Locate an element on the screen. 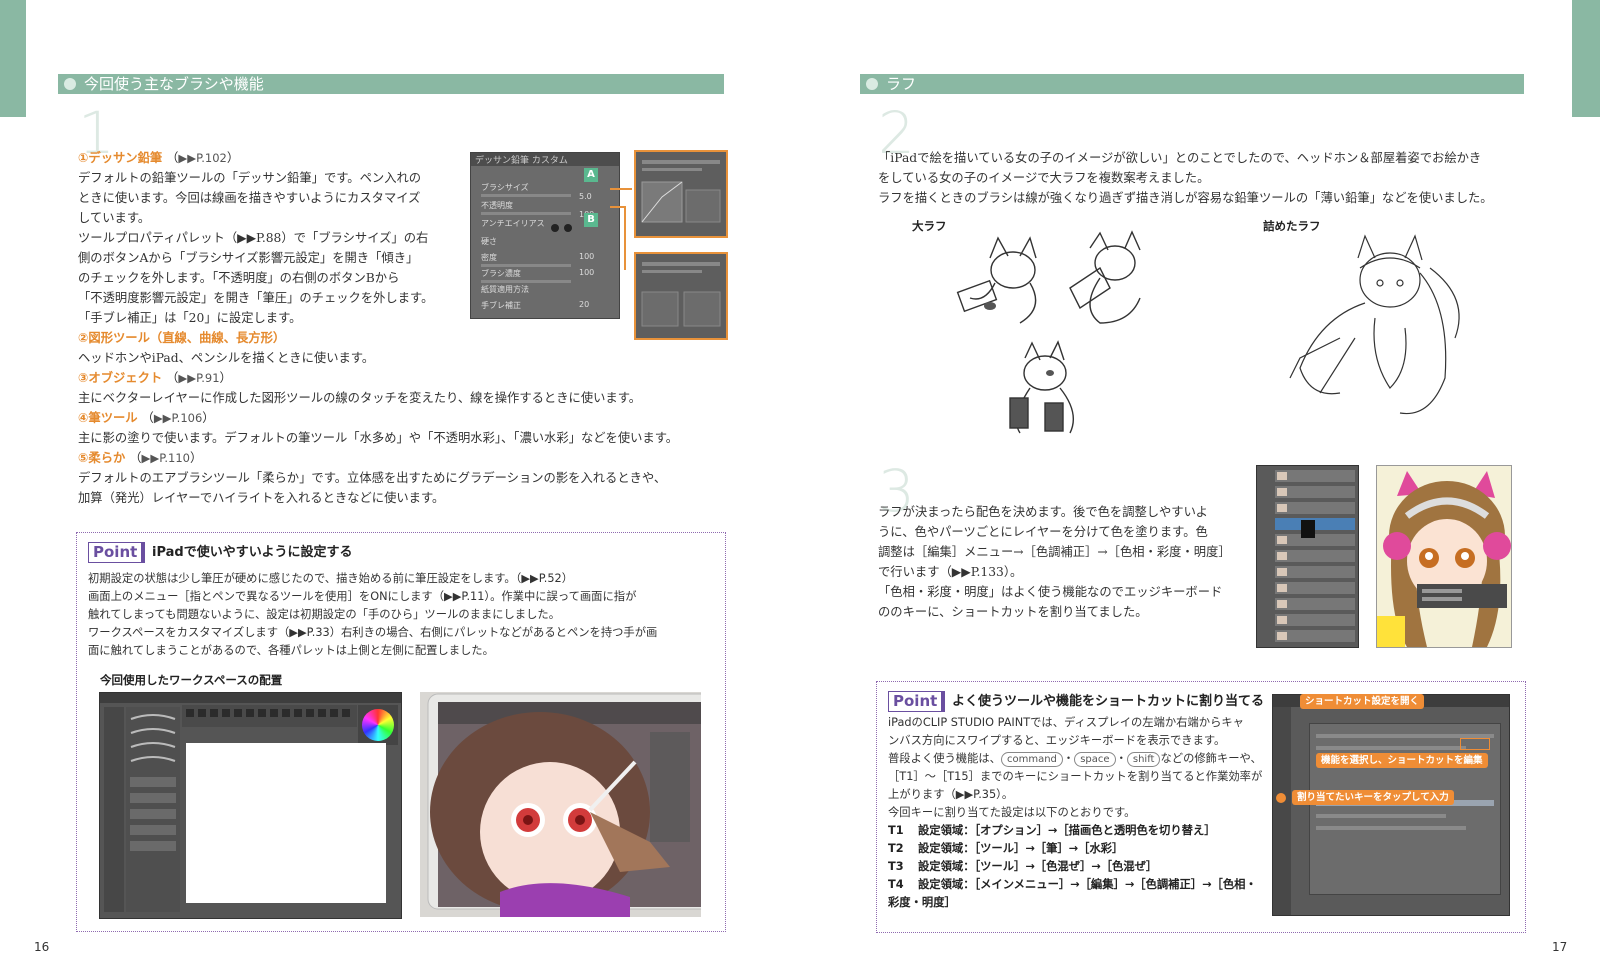  text-line: 「色相・彩度・明度」はよく使う機能なのでエッジキーボード is located at coordinates (1050, 592).